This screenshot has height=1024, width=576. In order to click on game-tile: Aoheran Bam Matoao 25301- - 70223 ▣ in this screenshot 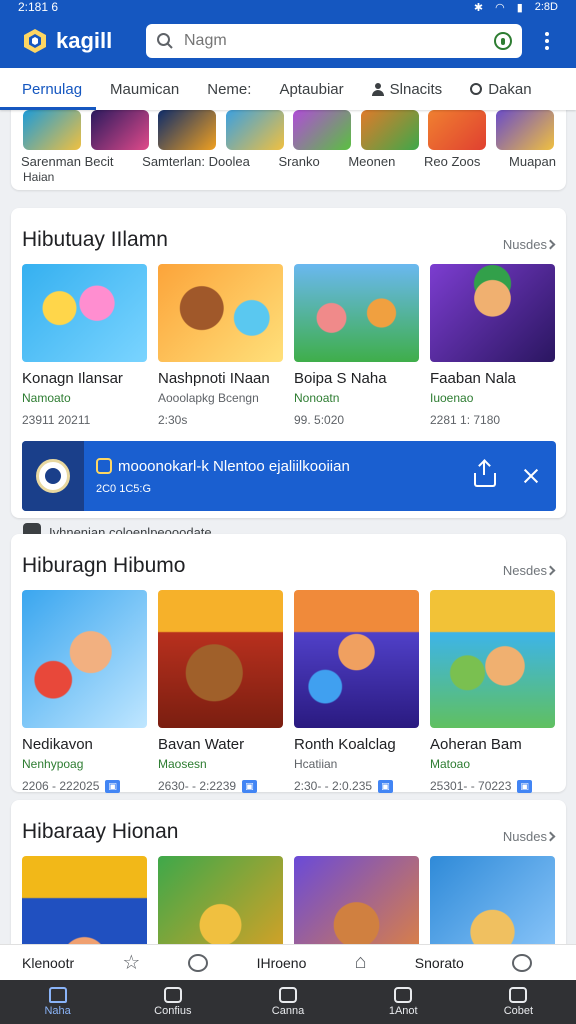, I will do `click(492, 691)`.